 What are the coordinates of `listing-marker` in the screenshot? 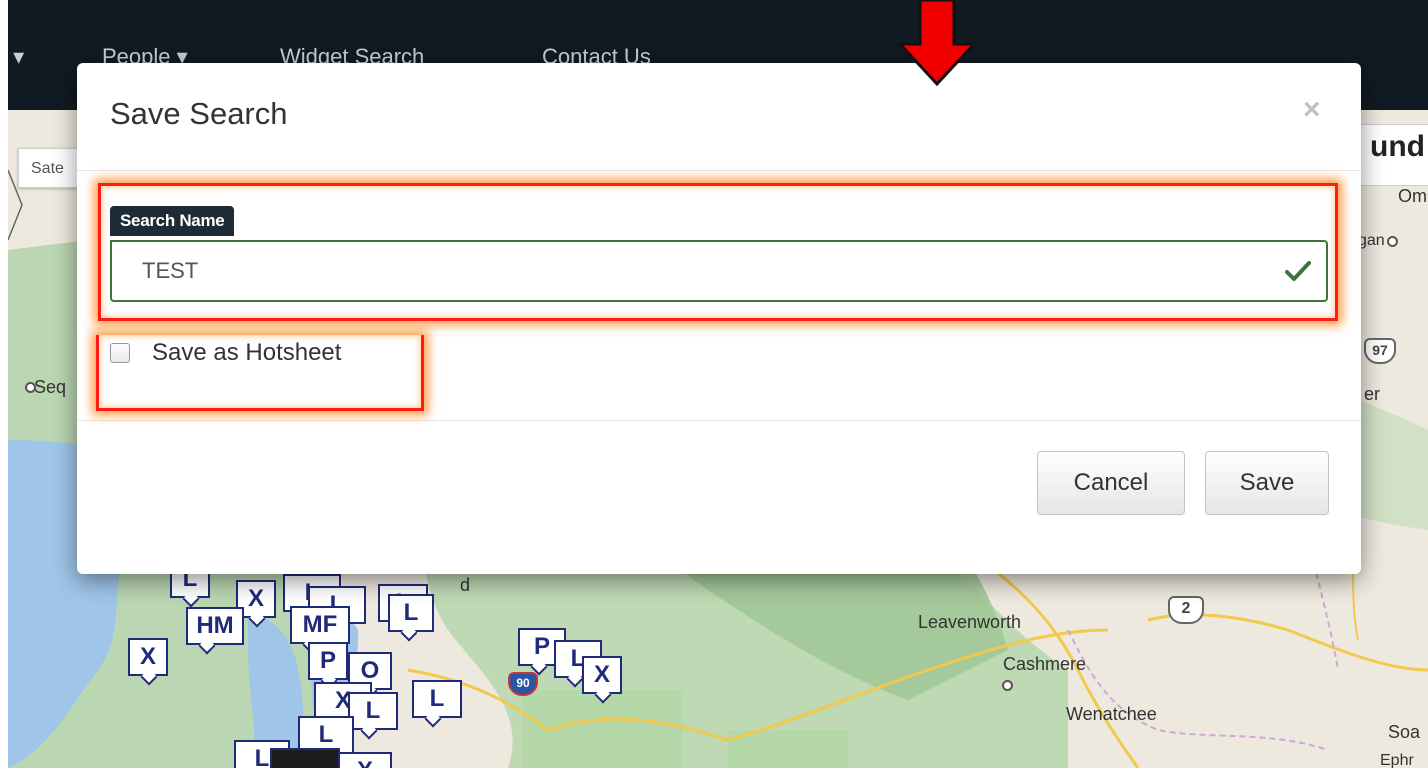 It's located at (305, 758).